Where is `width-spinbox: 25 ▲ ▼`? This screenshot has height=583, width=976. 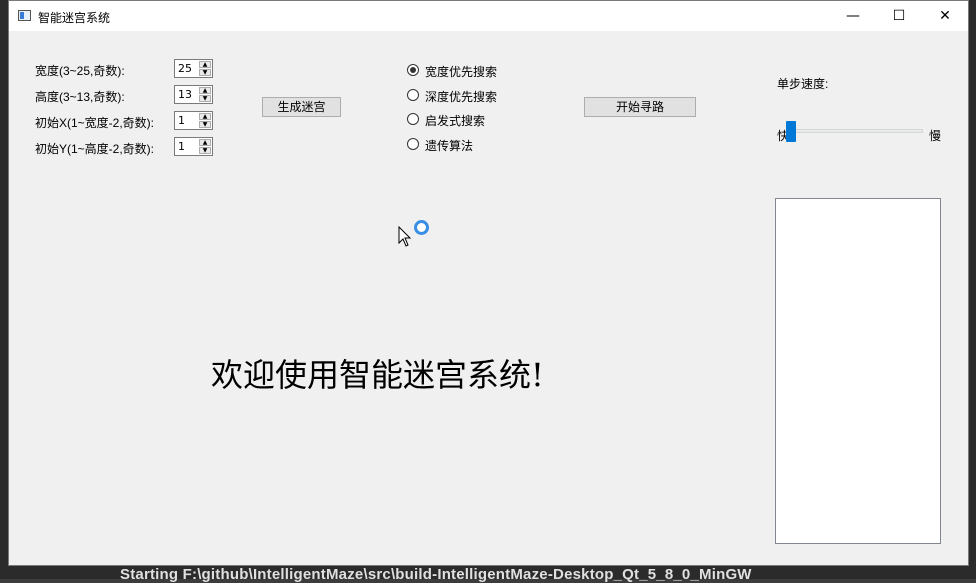
width-spinbox: 25 ▲ ▼ is located at coordinates (193, 68).